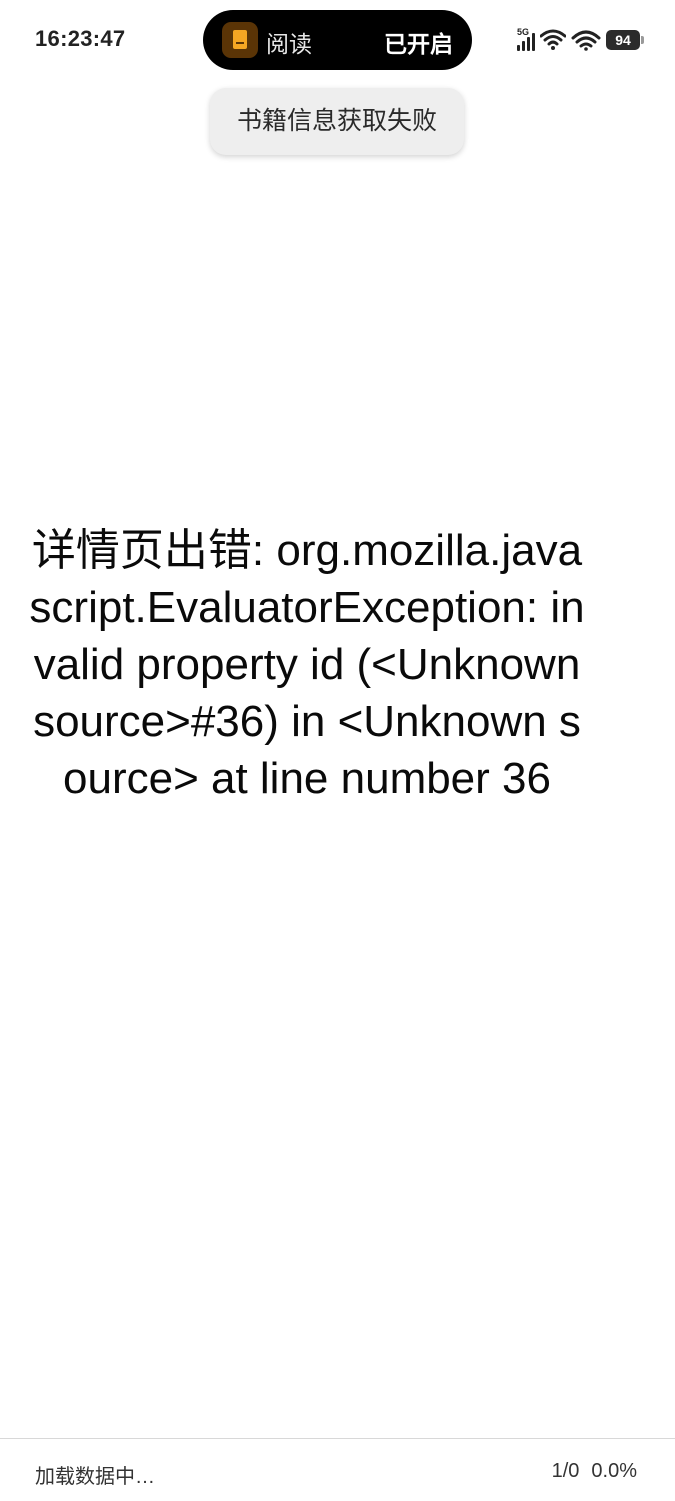  I want to click on hotspot-wifi-icon, so click(586, 40).